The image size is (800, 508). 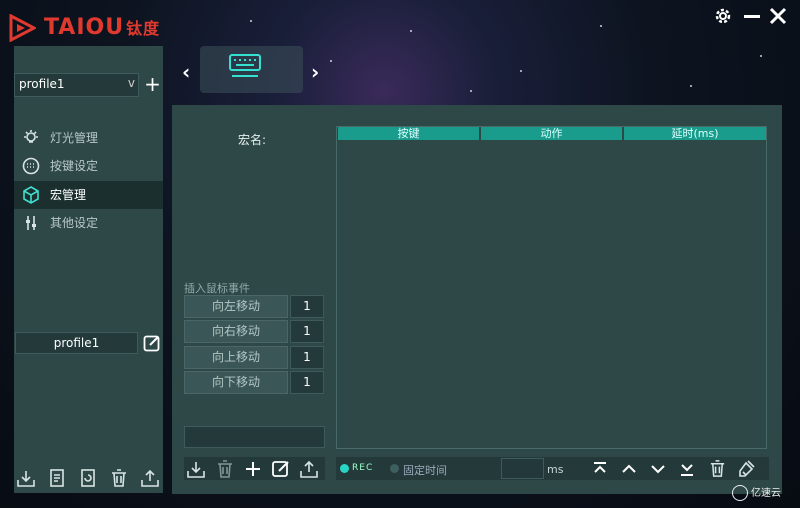 What do you see at coordinates (344, 468) in the screenshot?
I see `rec-radio` at bounding box center [344, 468].